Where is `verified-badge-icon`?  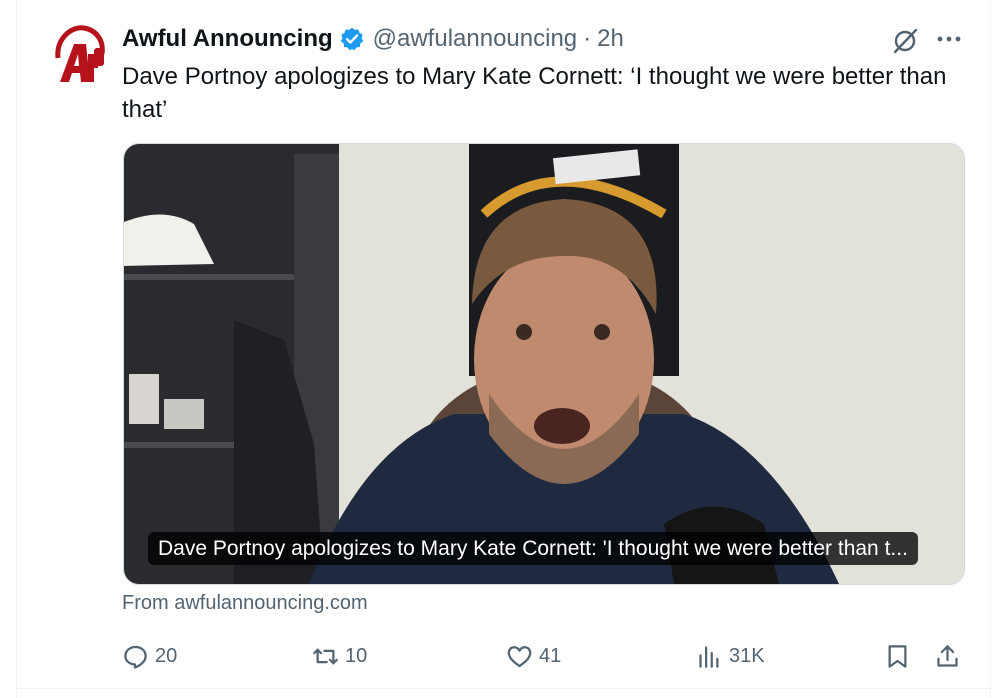
verified-badge-icon is located at coordinates (352, 39).